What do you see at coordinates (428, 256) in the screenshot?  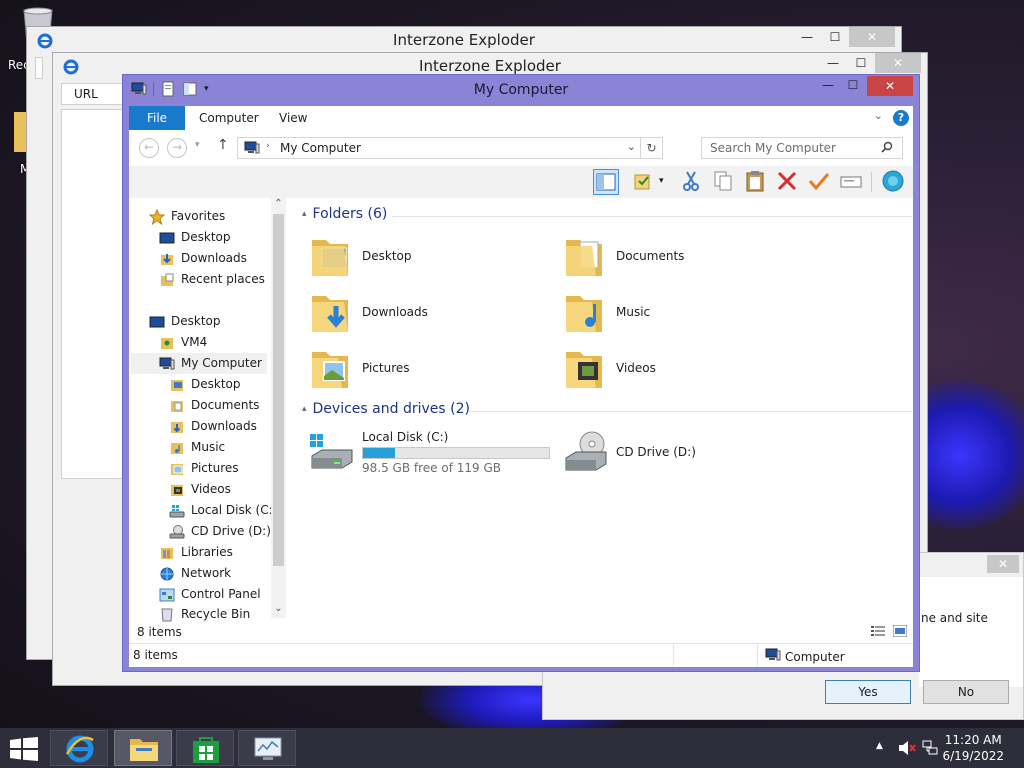 I see `folder-desktop: Desktop` at bounding box center [428, 256].